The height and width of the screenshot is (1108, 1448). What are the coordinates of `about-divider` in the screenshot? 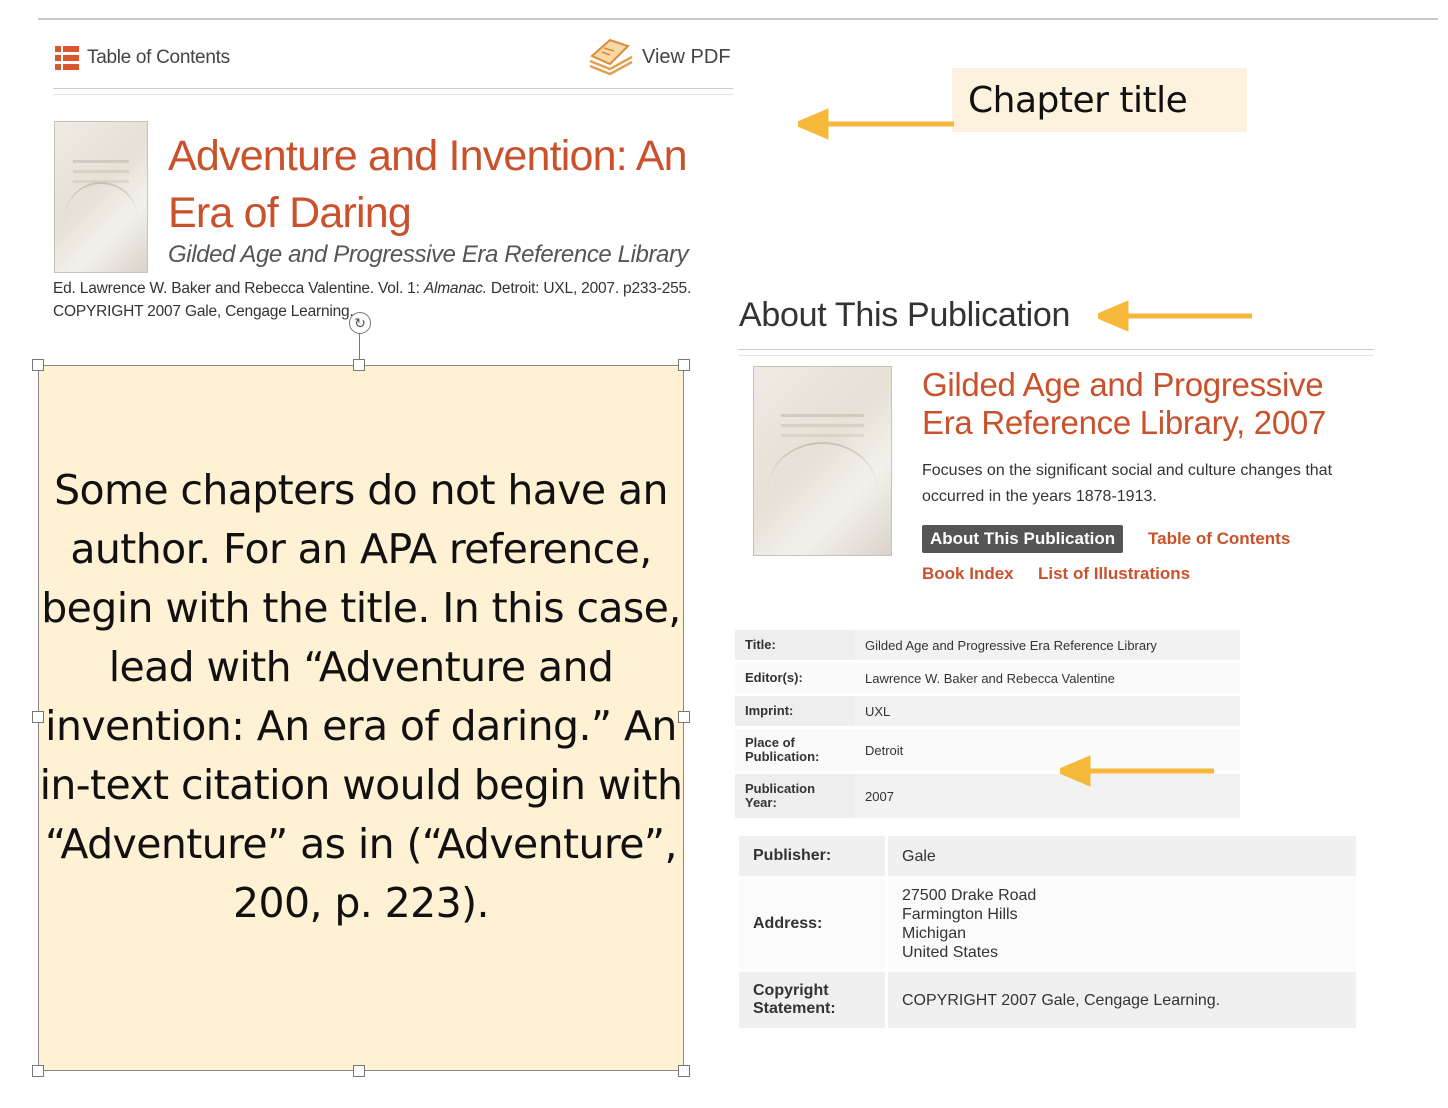 It's located at (1056, 352).